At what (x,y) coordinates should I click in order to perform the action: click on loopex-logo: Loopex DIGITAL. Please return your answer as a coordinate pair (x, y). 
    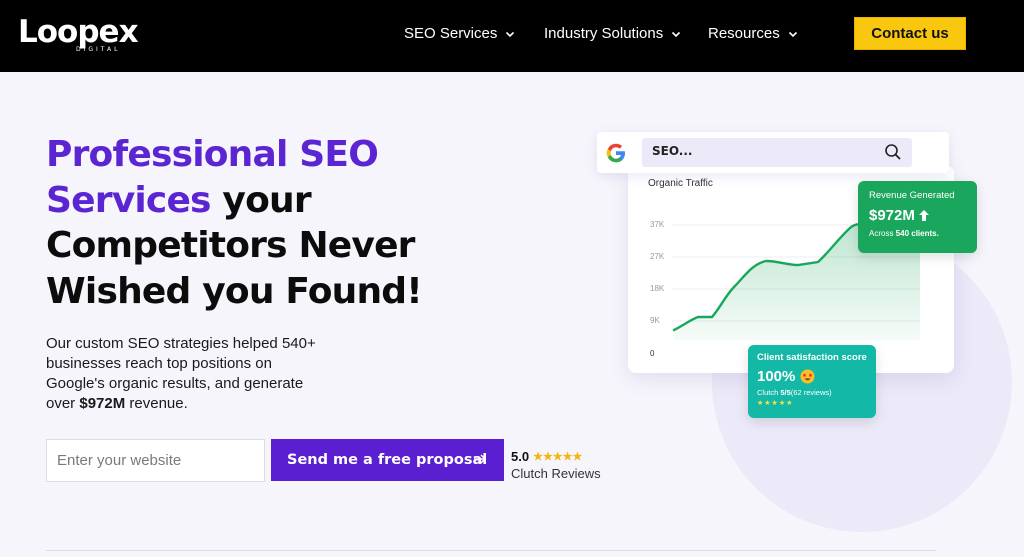
    Looking at the image, I should click on (78, 35).